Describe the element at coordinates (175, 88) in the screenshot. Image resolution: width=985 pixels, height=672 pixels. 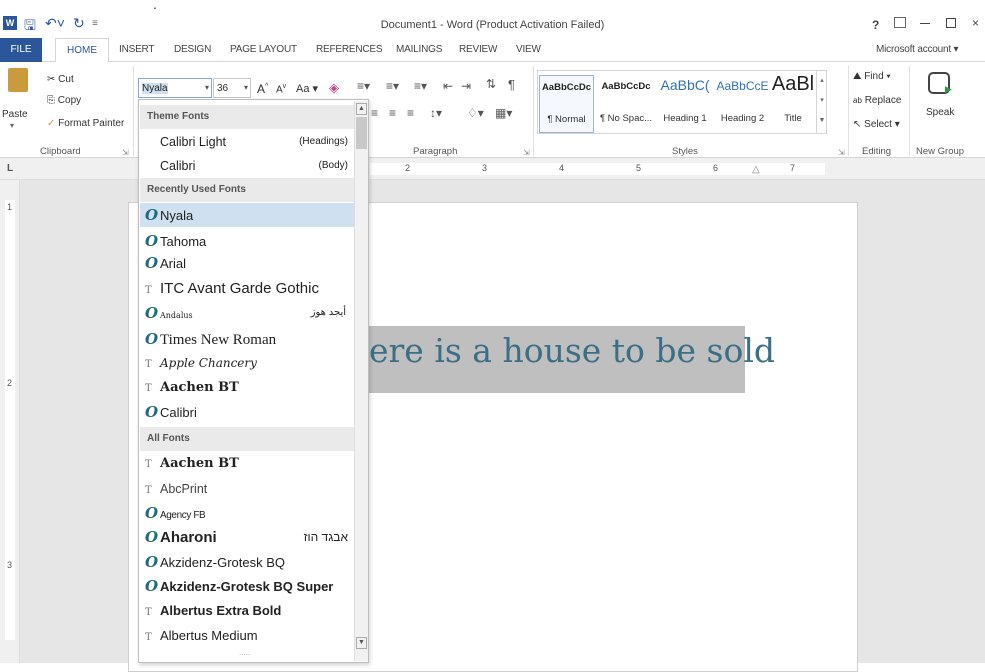
I see `font-name-box: Nyala ▾` at that location.